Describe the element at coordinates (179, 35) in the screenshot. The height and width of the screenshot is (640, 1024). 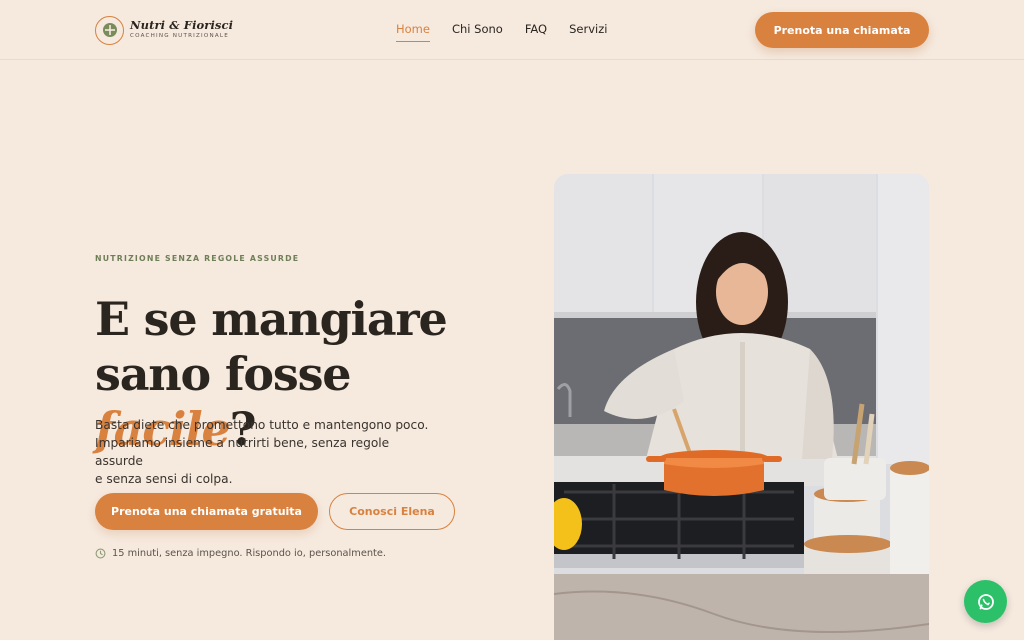
I see `brand-tagline: COACHING NUTRIZIONALE` at that location.